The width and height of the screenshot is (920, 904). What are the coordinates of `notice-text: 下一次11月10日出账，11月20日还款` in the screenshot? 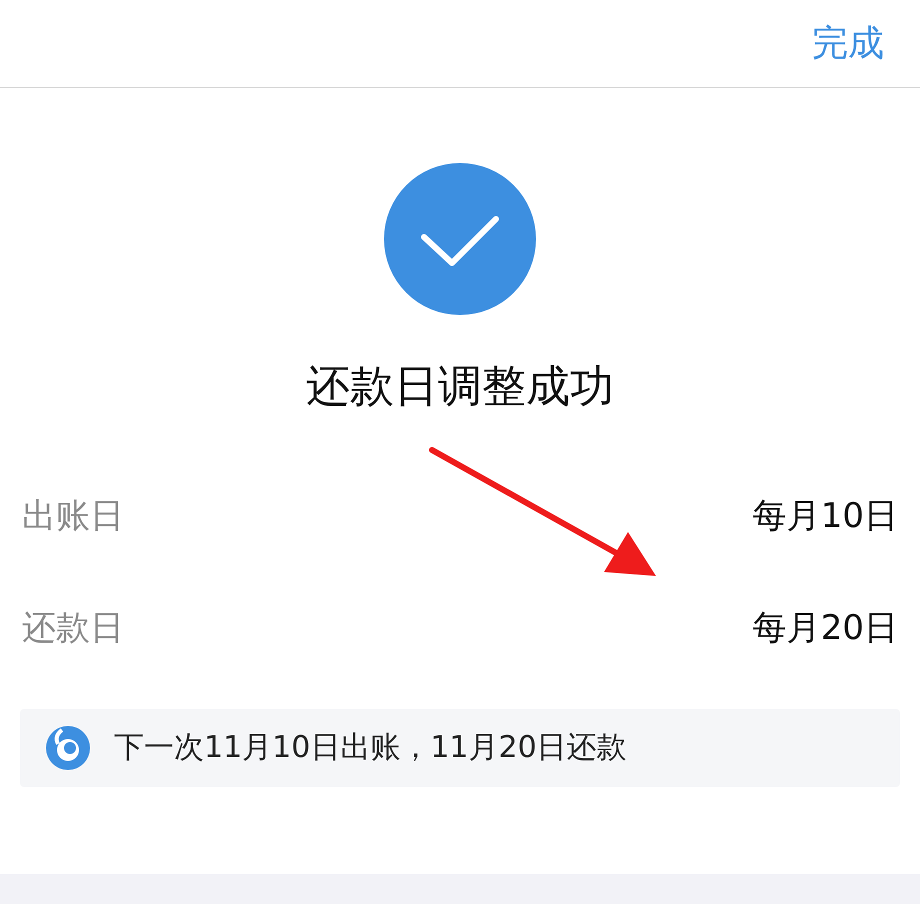 It's located at (370, 748).